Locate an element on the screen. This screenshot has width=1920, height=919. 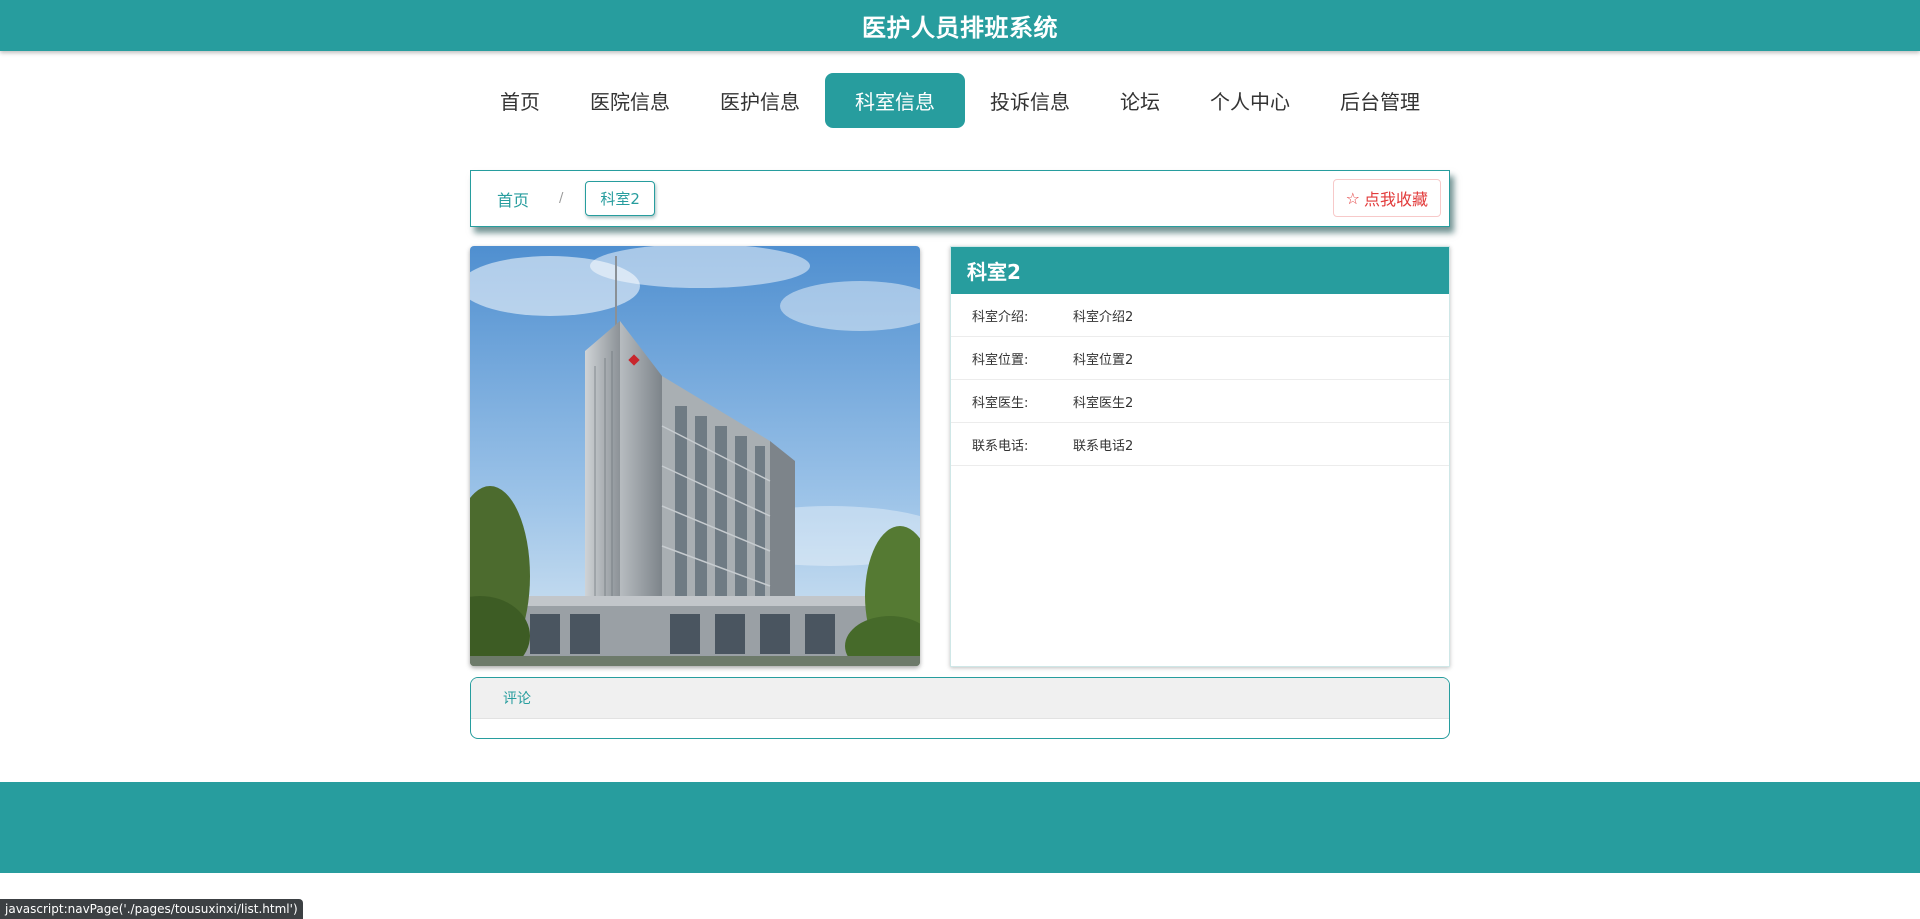
breadcrumb: 首页 / 科室2 ☆ 点我收藏 is located at coordinates (960, 198).